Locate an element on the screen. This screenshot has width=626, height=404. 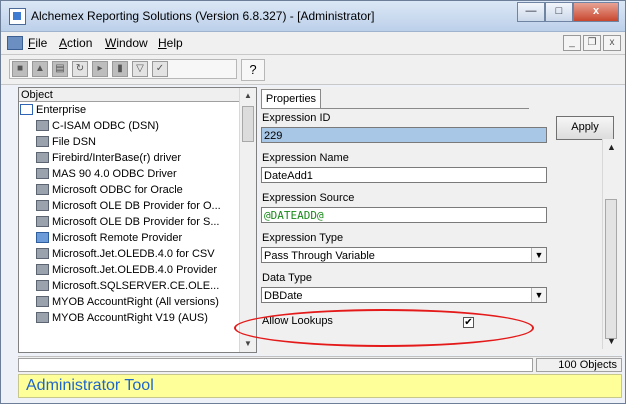
refresh-icon: ↻ is located at coordinates (80, 69).